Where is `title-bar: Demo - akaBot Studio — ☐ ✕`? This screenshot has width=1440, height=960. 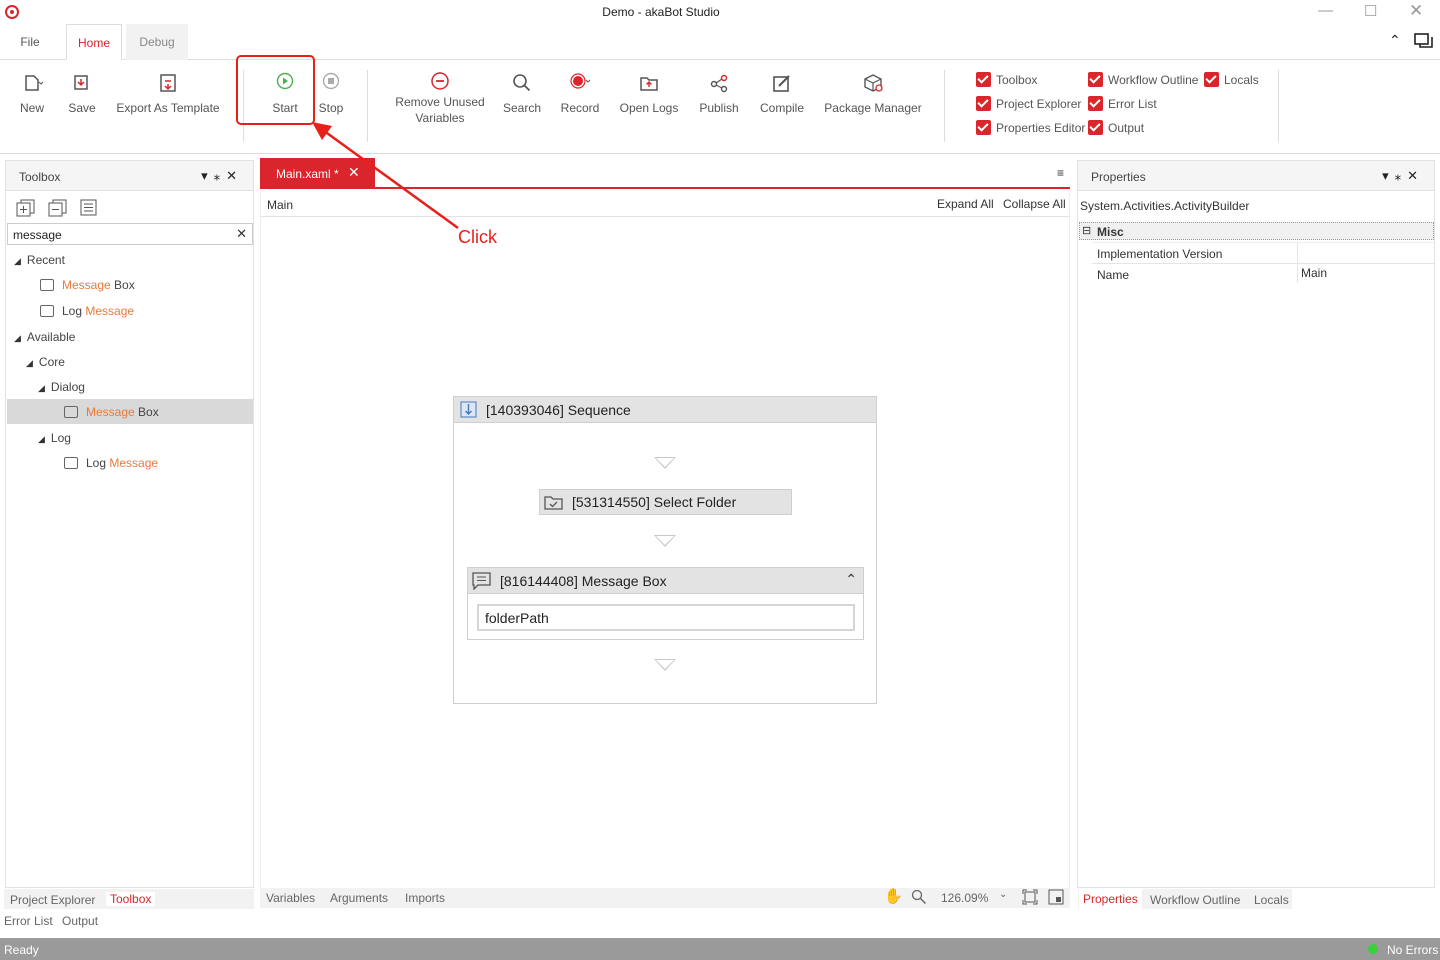 title-bar: Demo - akaBot Studio — ☐ ✕ is located at coordinates (720, 12).